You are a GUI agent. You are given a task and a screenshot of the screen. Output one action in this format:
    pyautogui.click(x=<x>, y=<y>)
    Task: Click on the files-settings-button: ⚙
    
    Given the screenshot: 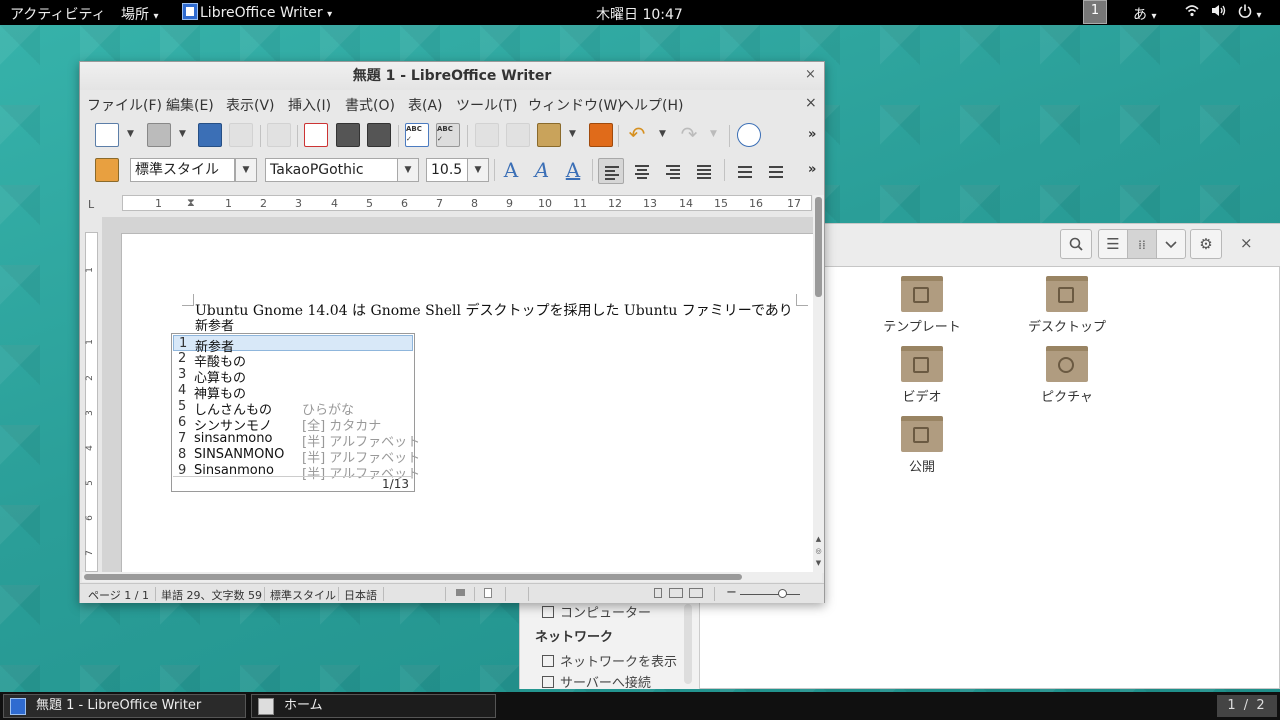 What is the action you would take?
    pyautogui.click(x=1206, y=244)
    